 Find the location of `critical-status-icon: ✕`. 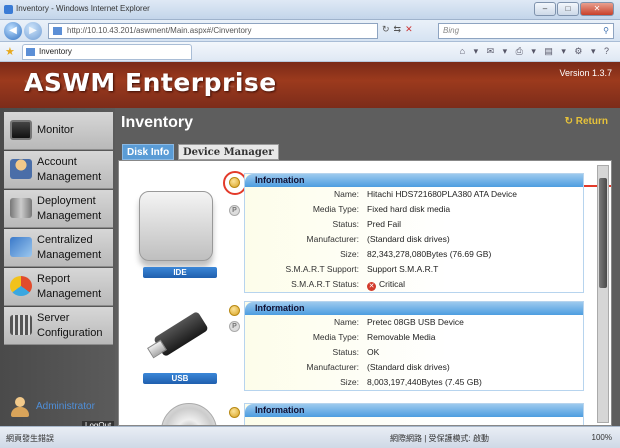

critical-status-icon: ✕ is located at coordinates (371, 286).